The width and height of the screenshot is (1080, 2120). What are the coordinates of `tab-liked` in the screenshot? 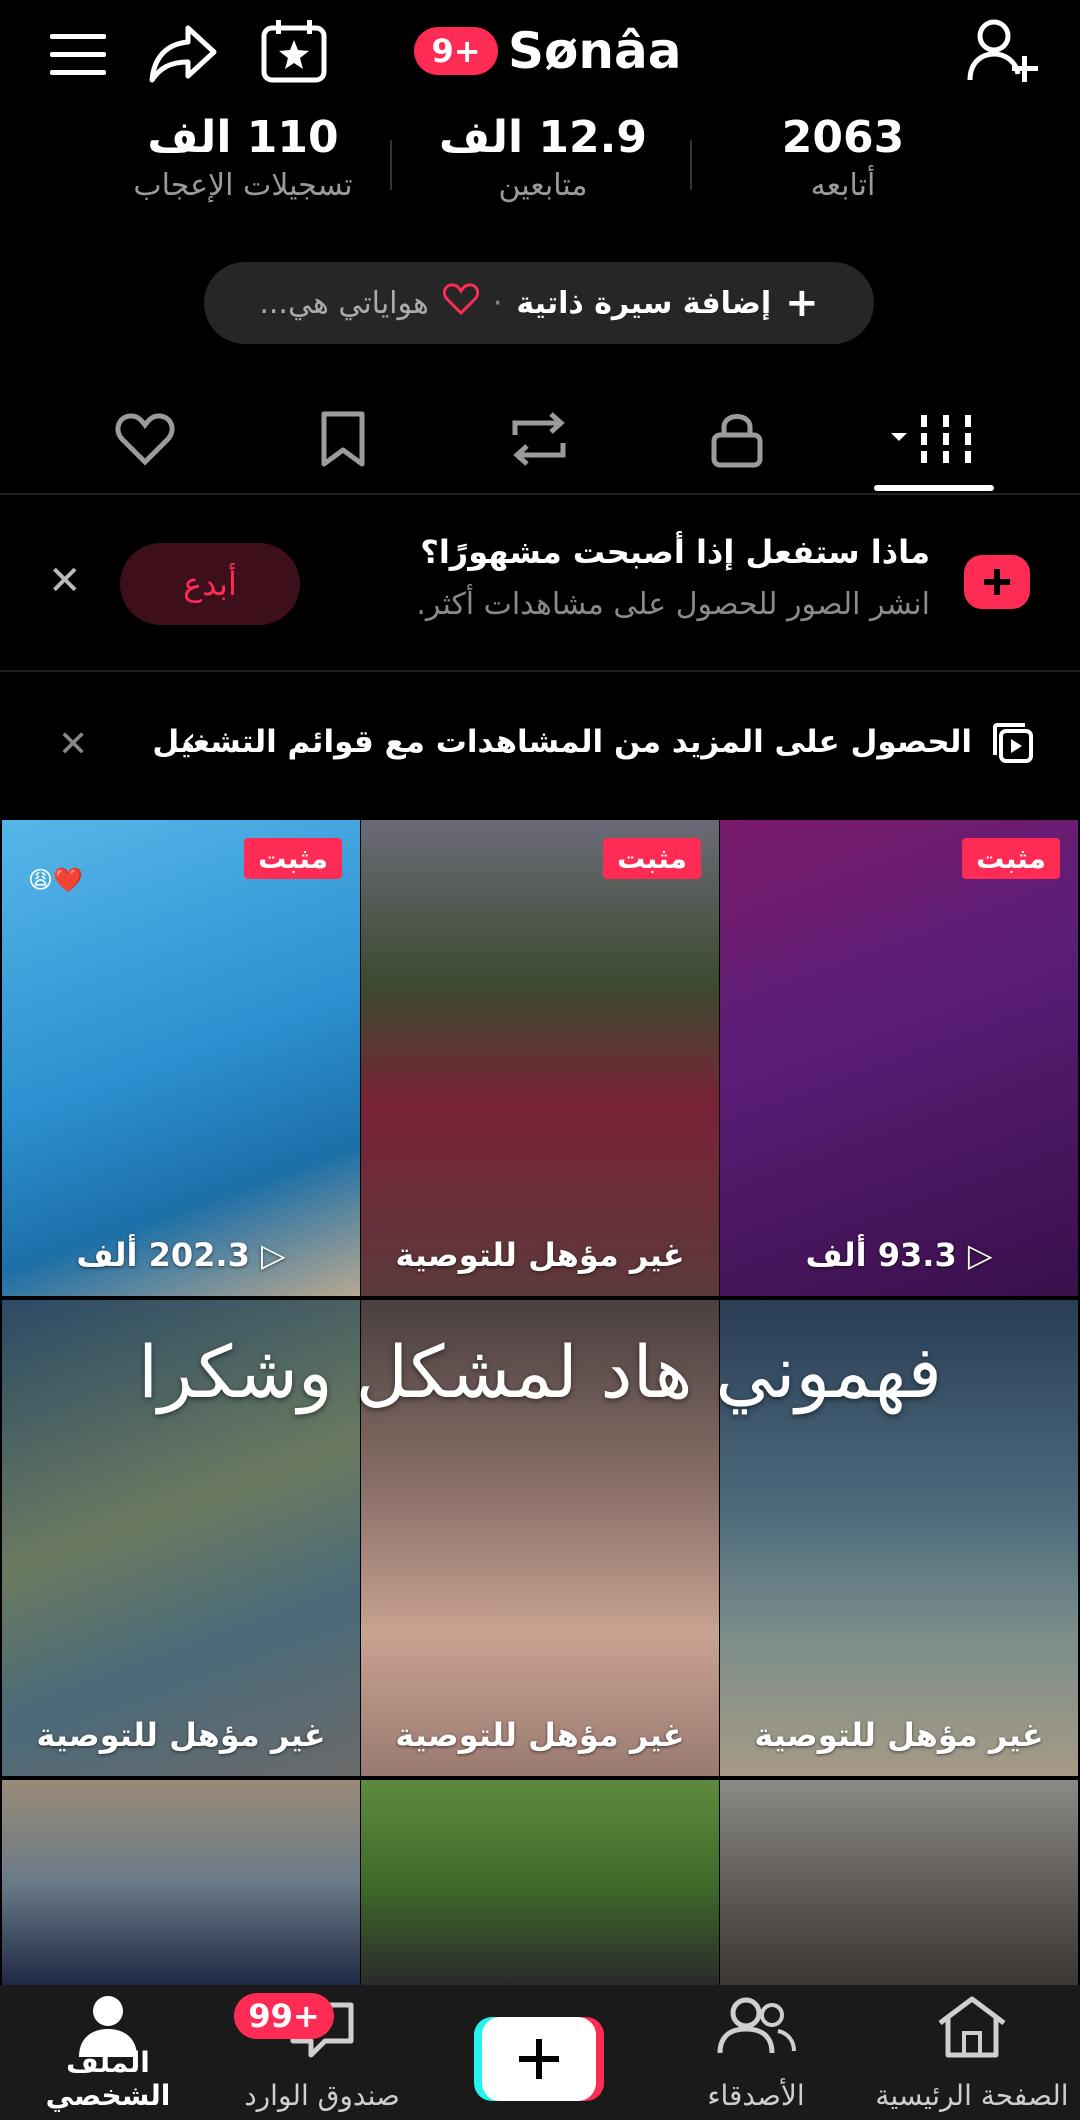 It's located at (145, 439).